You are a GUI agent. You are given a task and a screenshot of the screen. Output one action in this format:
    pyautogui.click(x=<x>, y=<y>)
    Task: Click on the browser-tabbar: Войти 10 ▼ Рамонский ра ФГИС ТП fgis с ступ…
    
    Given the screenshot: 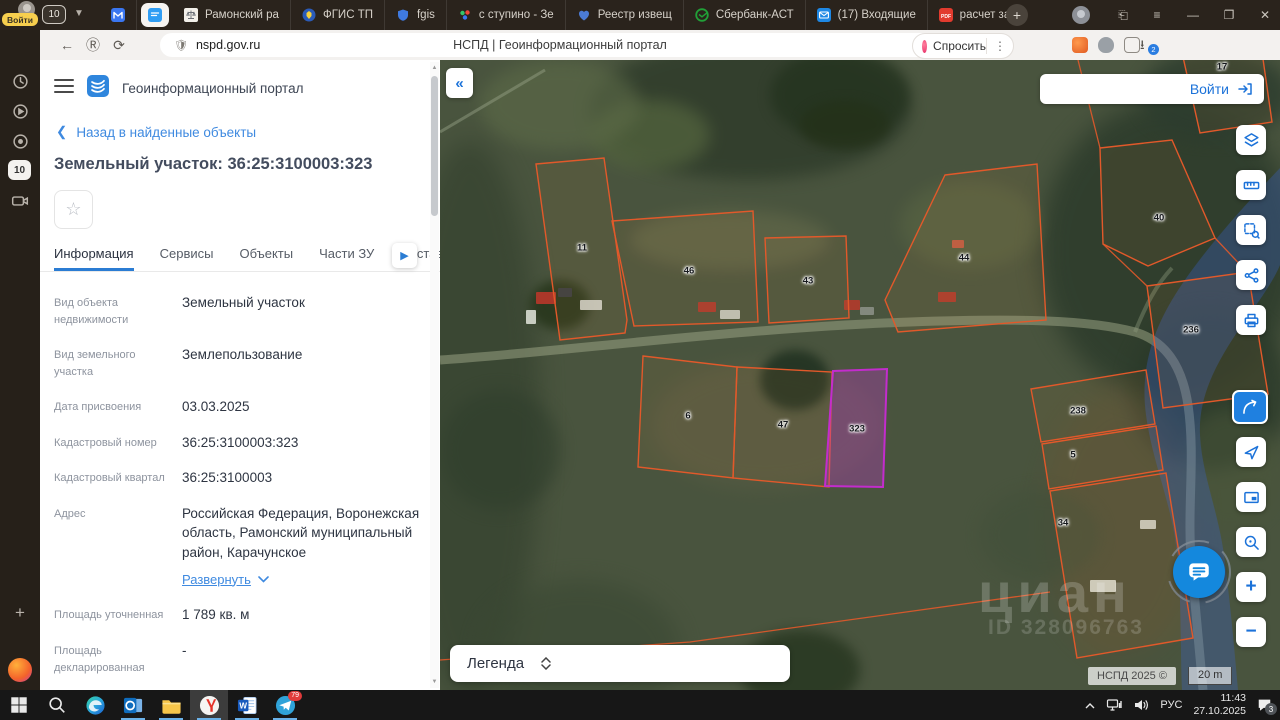 What is the action you would take?
    pyautogui.click(x=640, y=15)
    